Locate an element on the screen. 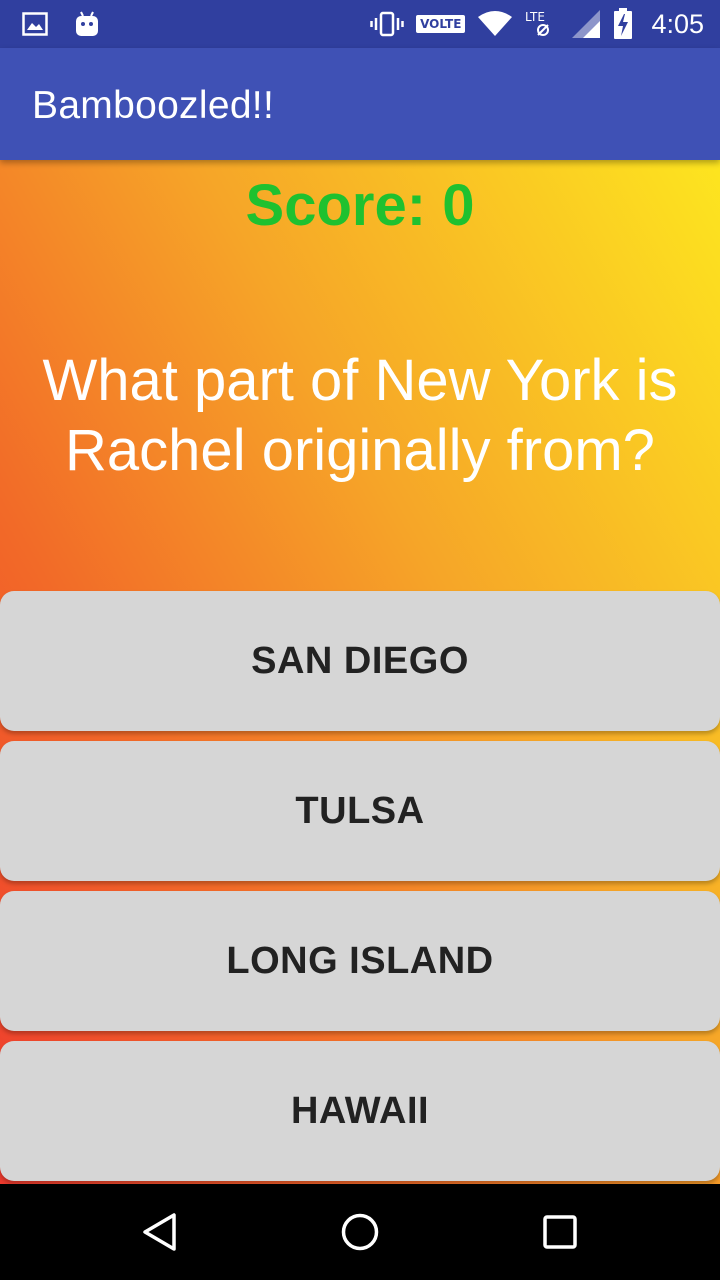  score-display: Score: 0 is located at coordinates (360, 205).